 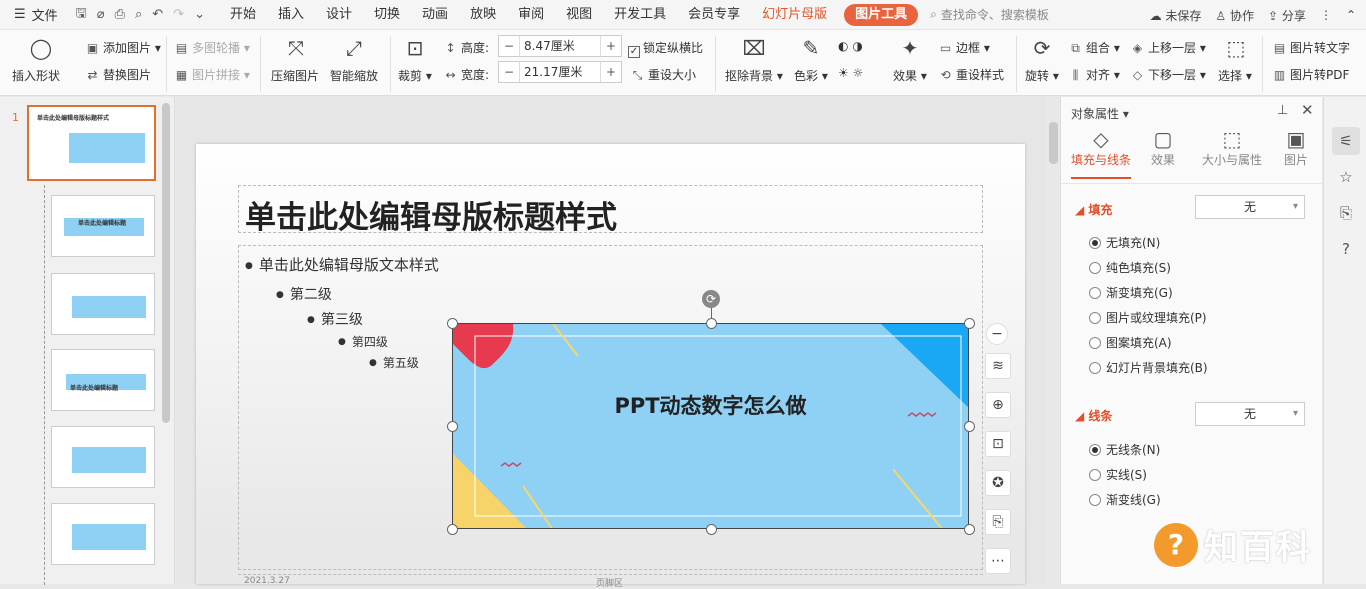 I want to click on radio-slide-bg-fill: 幻灯片背景填充(B), so click(x=1148, y=367).